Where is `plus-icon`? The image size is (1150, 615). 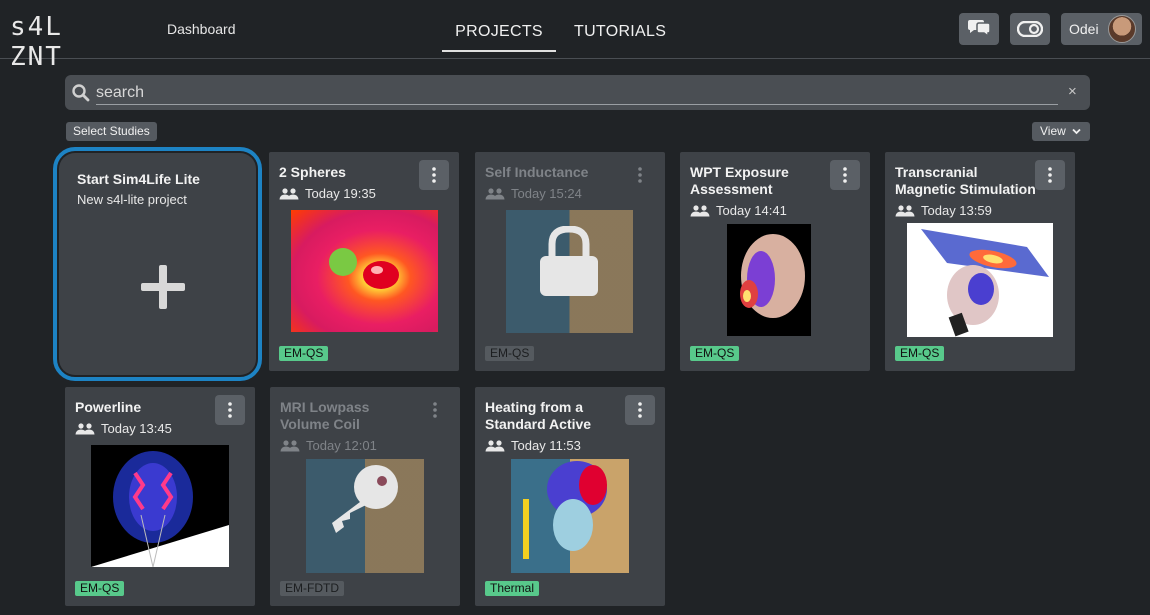 plus-icon is located at coordinates (163, 287).